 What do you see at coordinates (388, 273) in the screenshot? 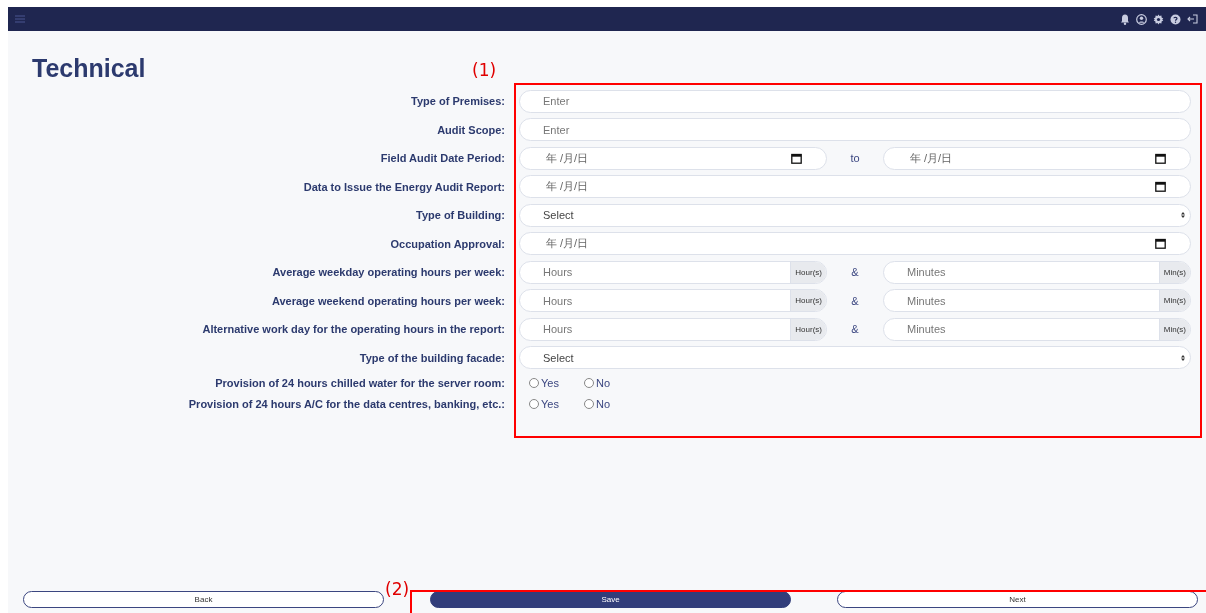
I see `field-label: Average weekday operating hours per week:` at bounding box center [388, 273].